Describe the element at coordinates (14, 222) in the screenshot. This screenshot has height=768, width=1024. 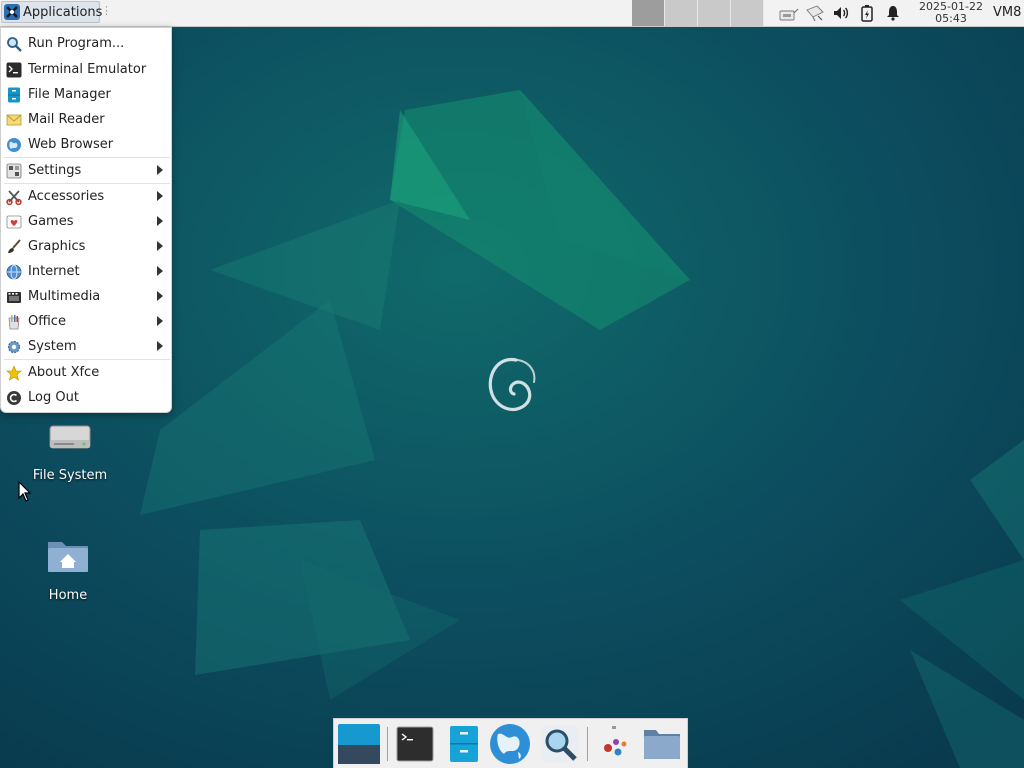
I see `games-icon` at that location.